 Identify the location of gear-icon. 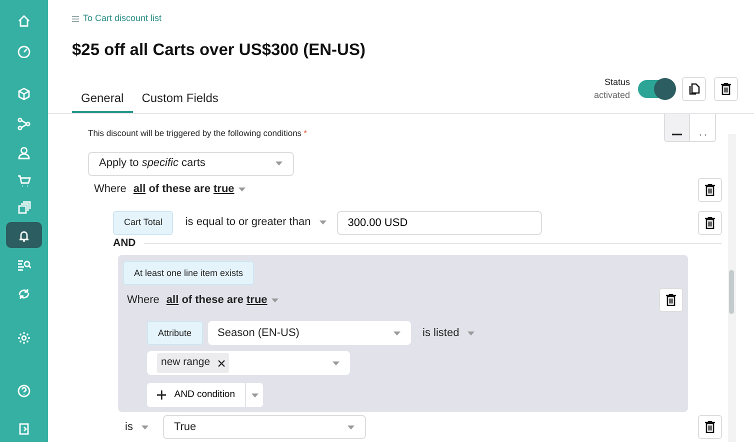
(24, 337).